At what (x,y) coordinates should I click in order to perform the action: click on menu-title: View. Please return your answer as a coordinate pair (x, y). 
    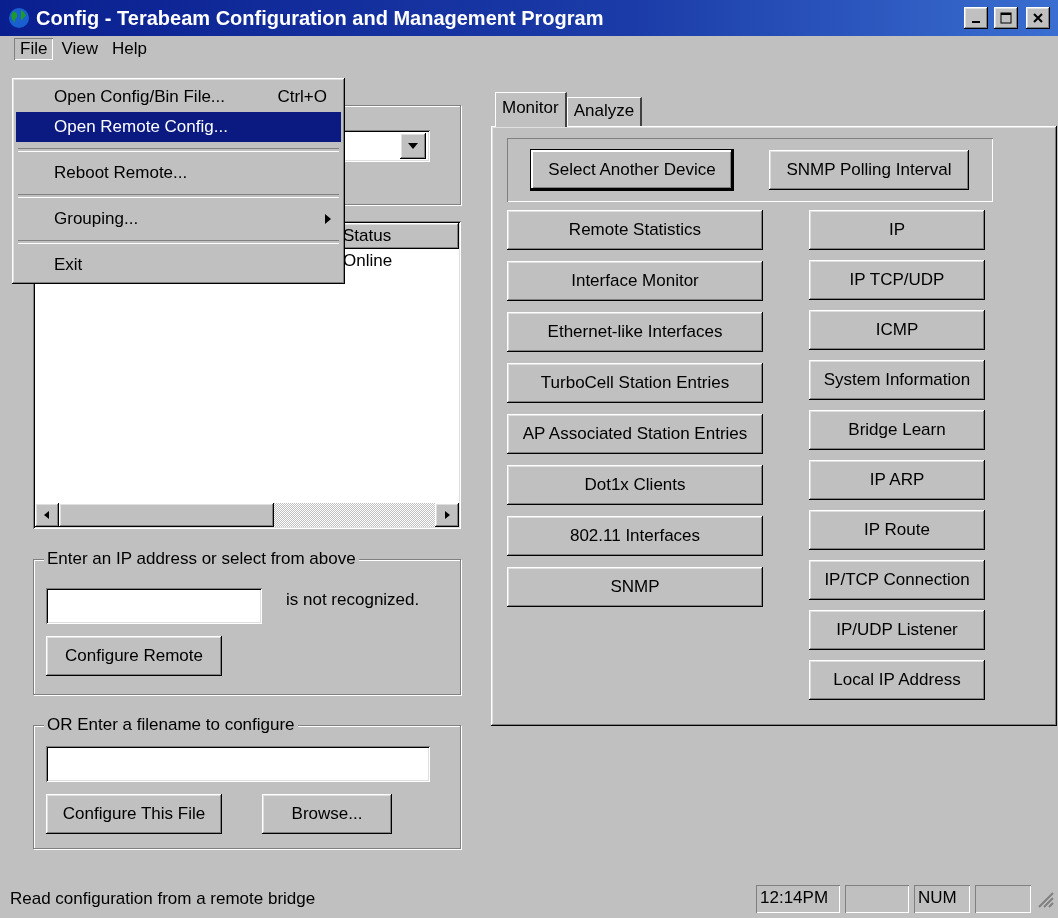
    Looking at the image, I should click on (79, 49).